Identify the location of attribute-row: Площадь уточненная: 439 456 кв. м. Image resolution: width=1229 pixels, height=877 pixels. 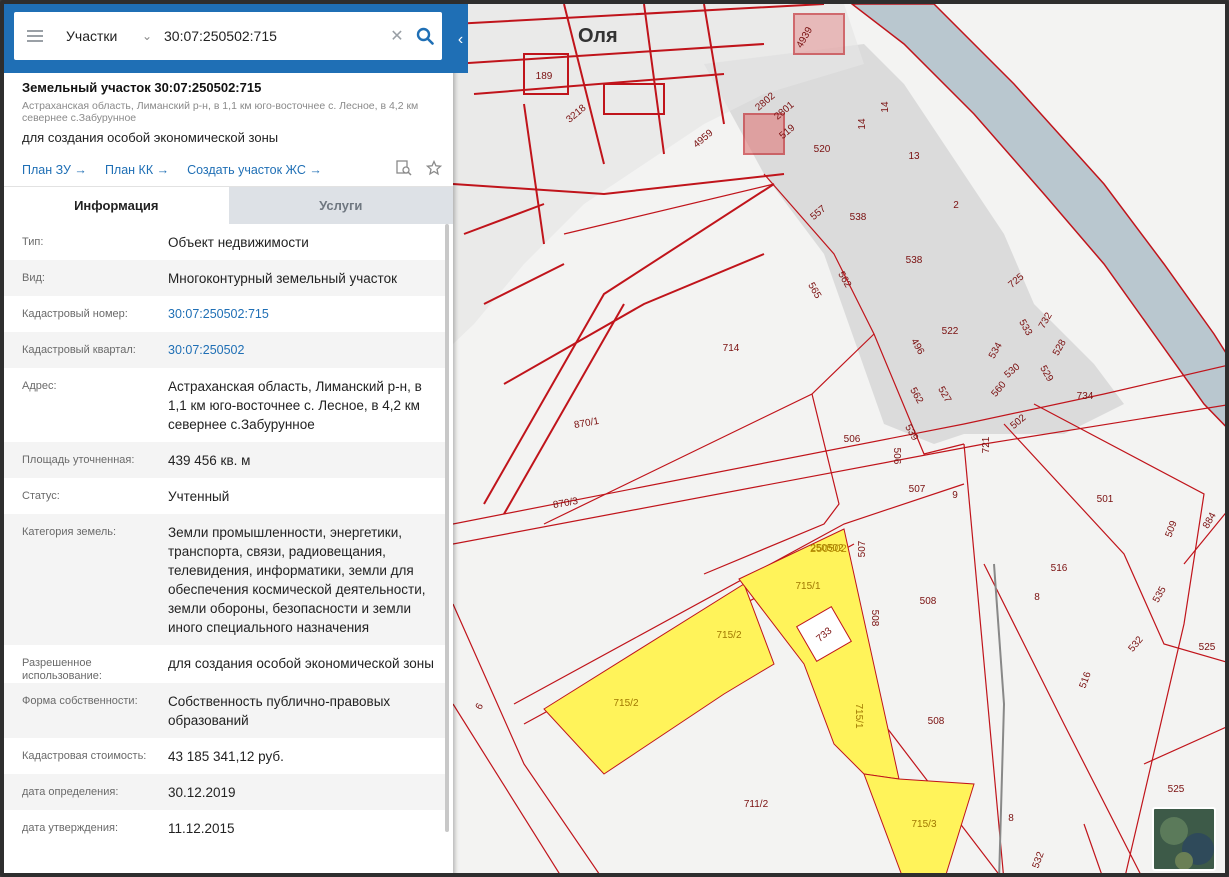
(224, 460).